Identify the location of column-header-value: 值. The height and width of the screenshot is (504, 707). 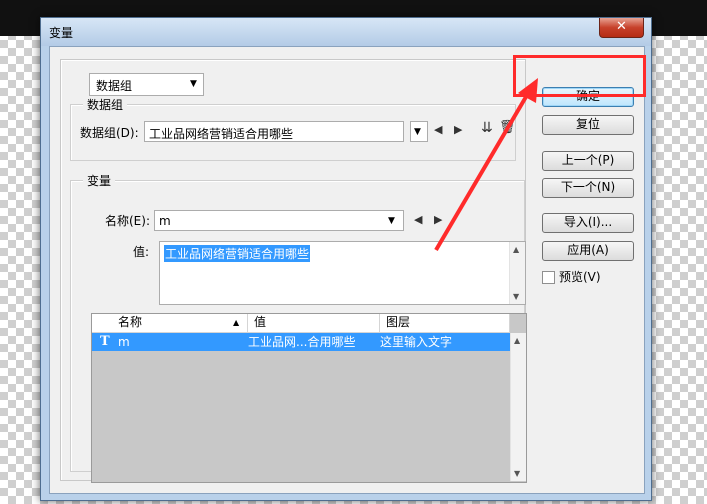
(314, 323).